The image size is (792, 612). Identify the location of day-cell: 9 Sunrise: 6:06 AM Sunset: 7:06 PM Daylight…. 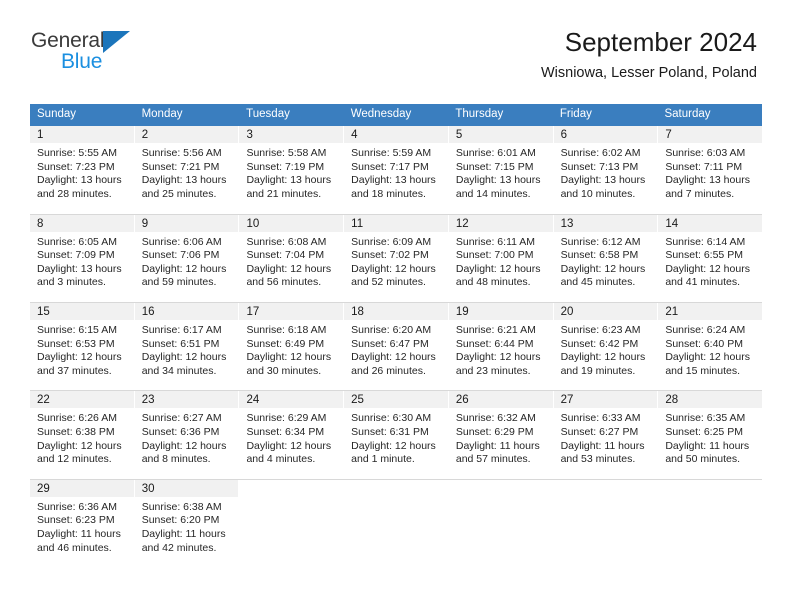
(187, 255).